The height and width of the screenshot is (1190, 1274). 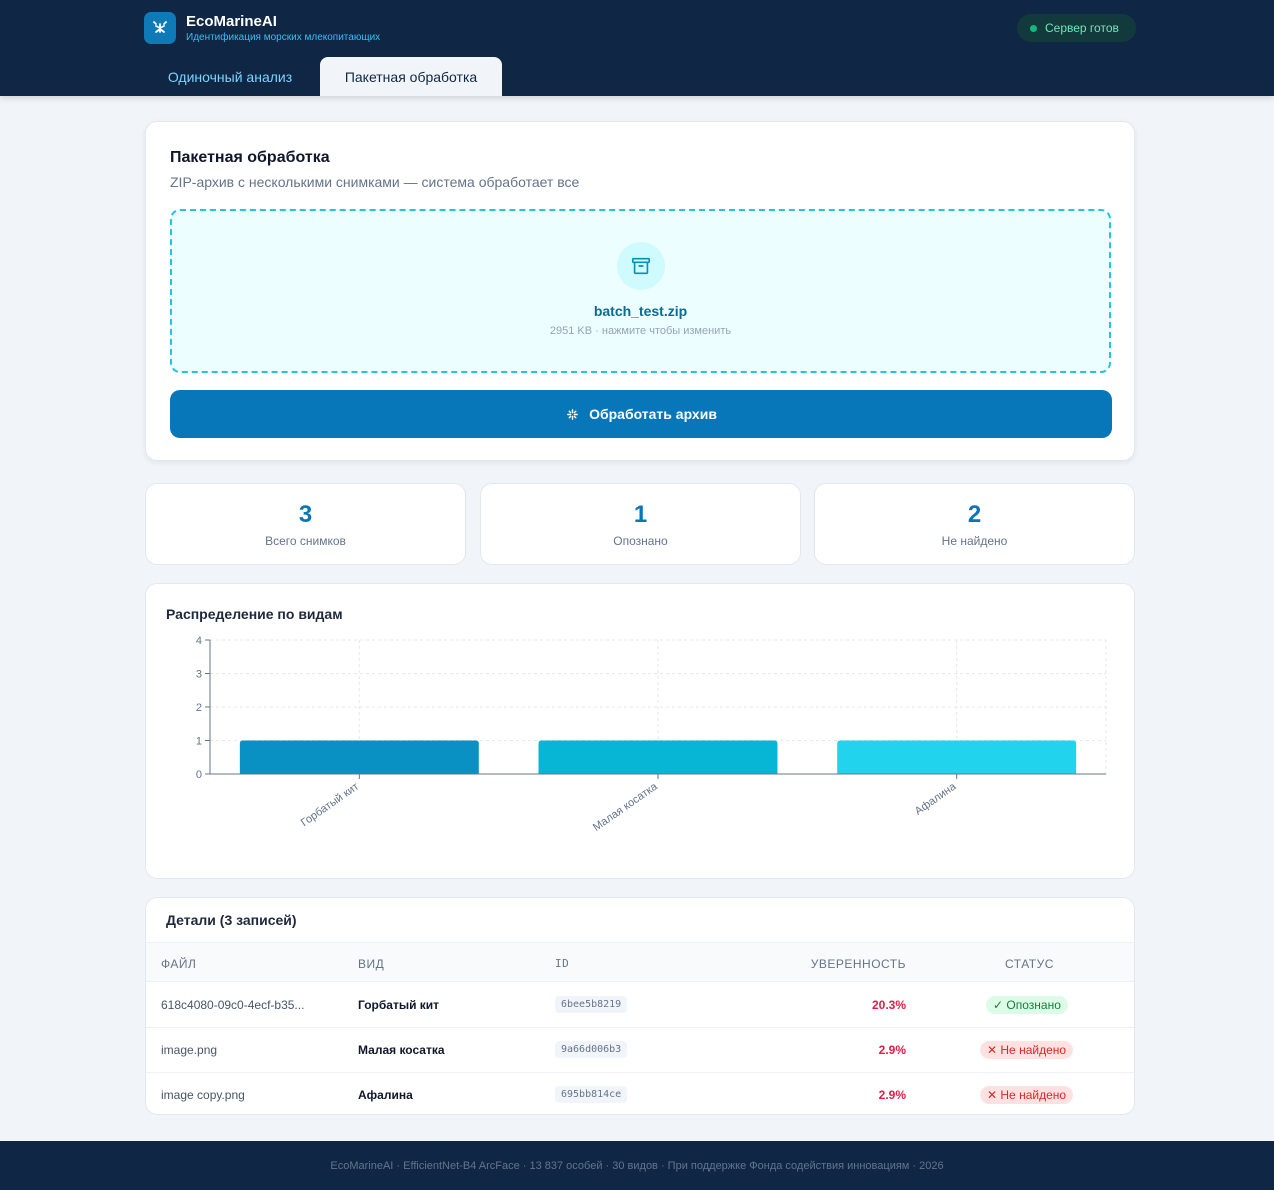 What do you see at coordinates (401, 1050) in the screenshot?
I see `row-species: Малая косатка` at bounding box center [401, 1050].